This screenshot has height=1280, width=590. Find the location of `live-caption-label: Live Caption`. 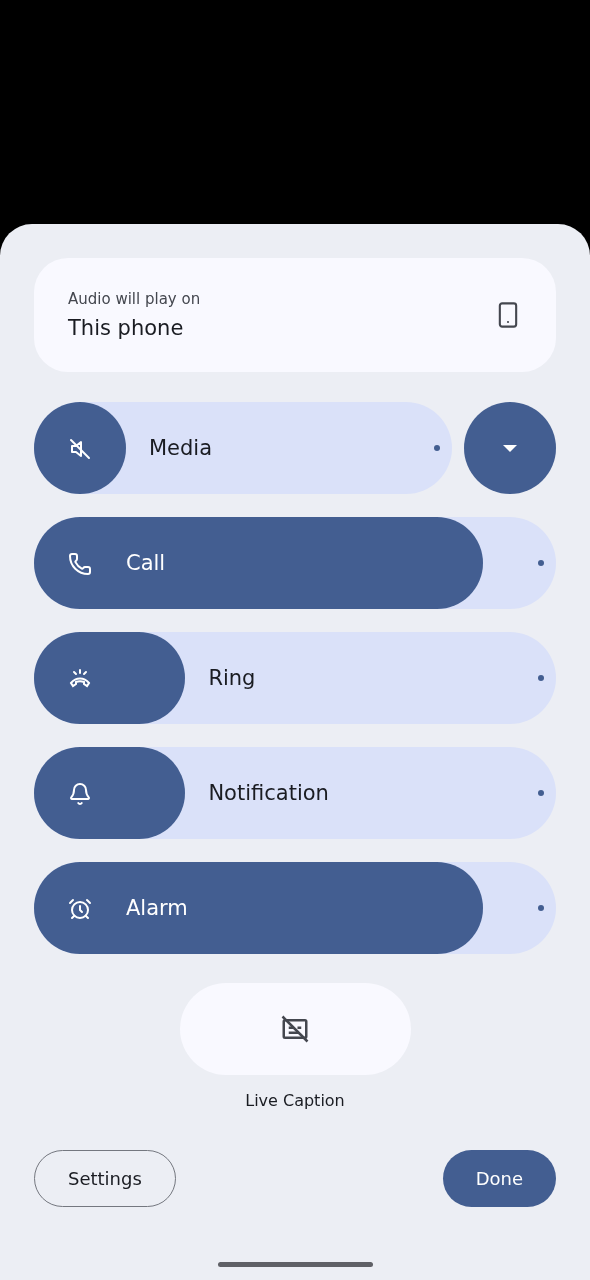

live-caption-label: Live Caption is located at coordinates (295, 1100).